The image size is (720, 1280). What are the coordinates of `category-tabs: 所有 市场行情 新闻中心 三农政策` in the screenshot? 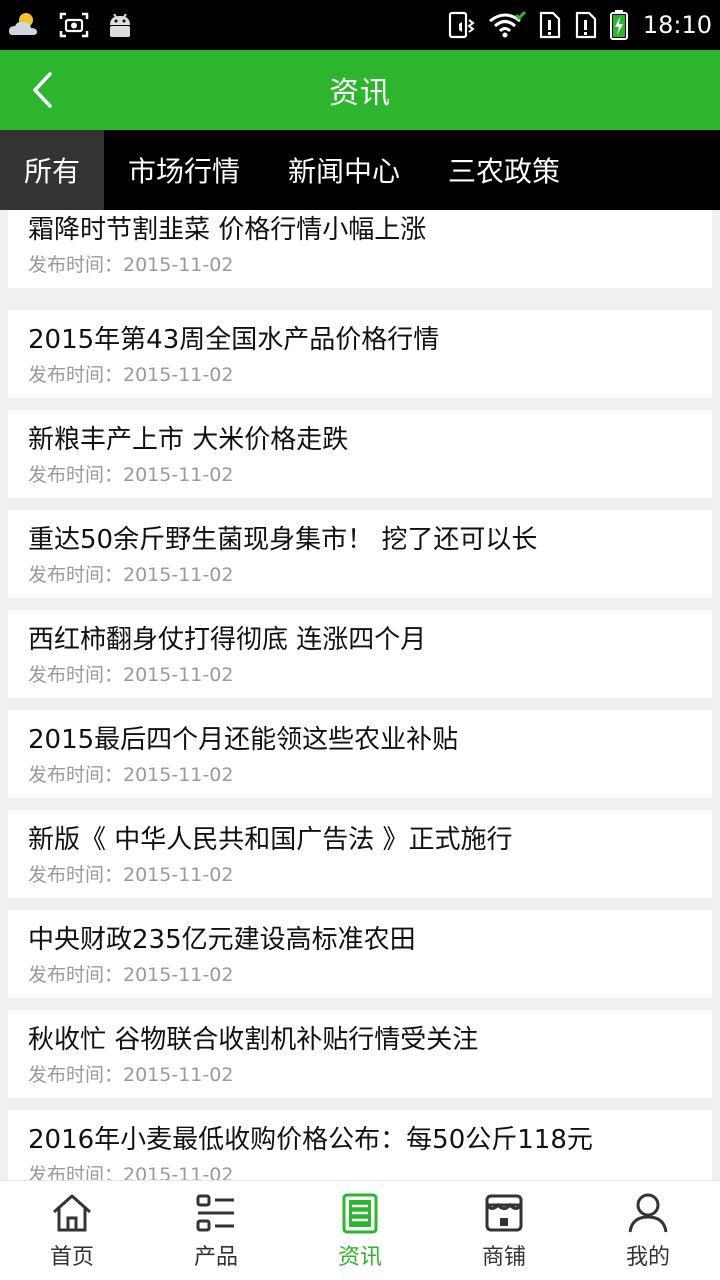 It's located at (360, 170).